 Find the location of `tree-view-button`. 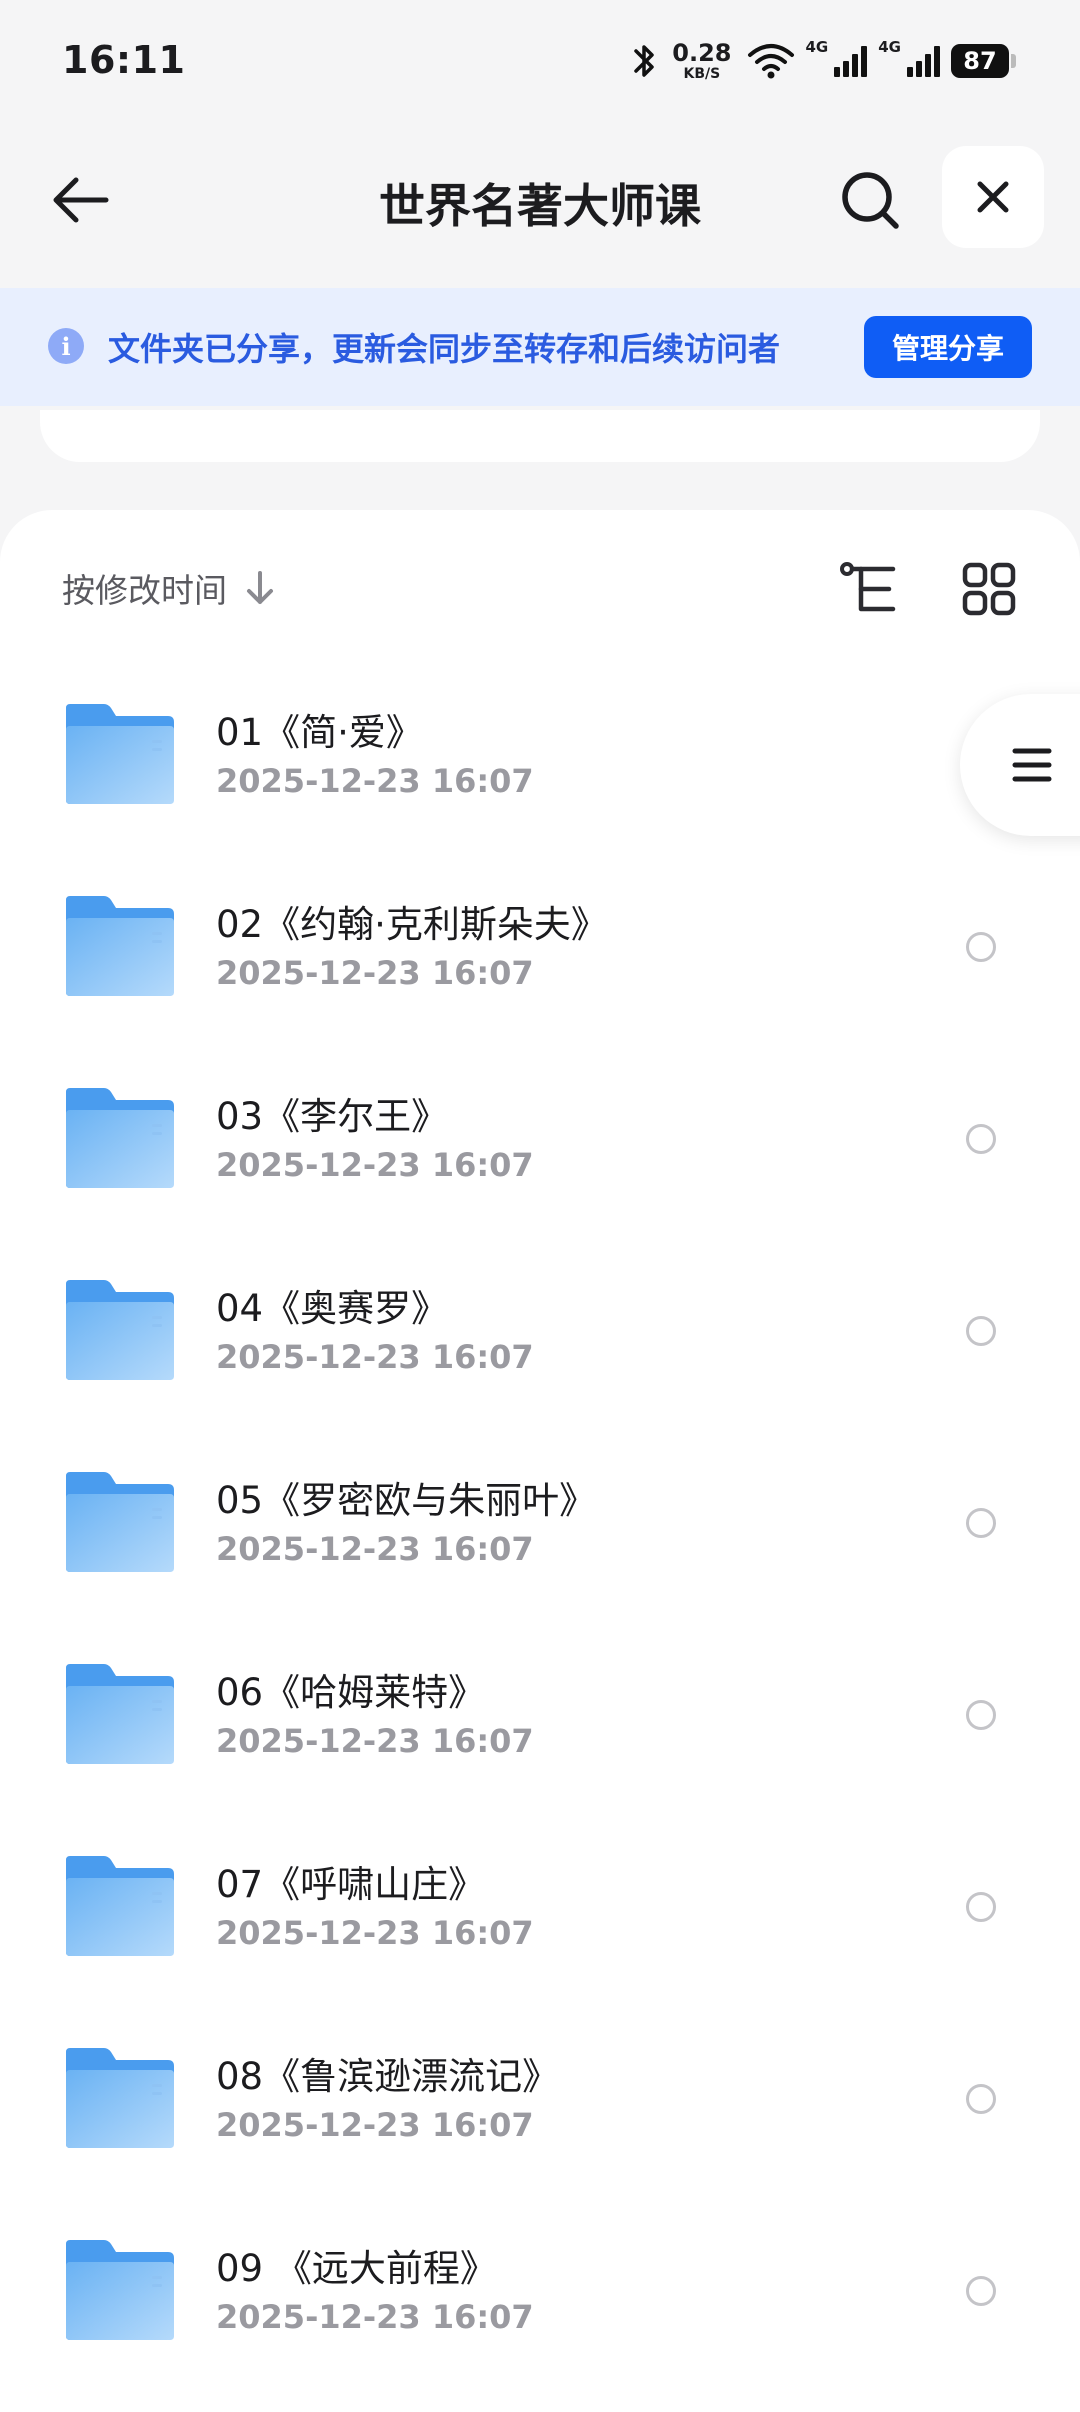

tree-view-button is located at coordinates (869, 589).